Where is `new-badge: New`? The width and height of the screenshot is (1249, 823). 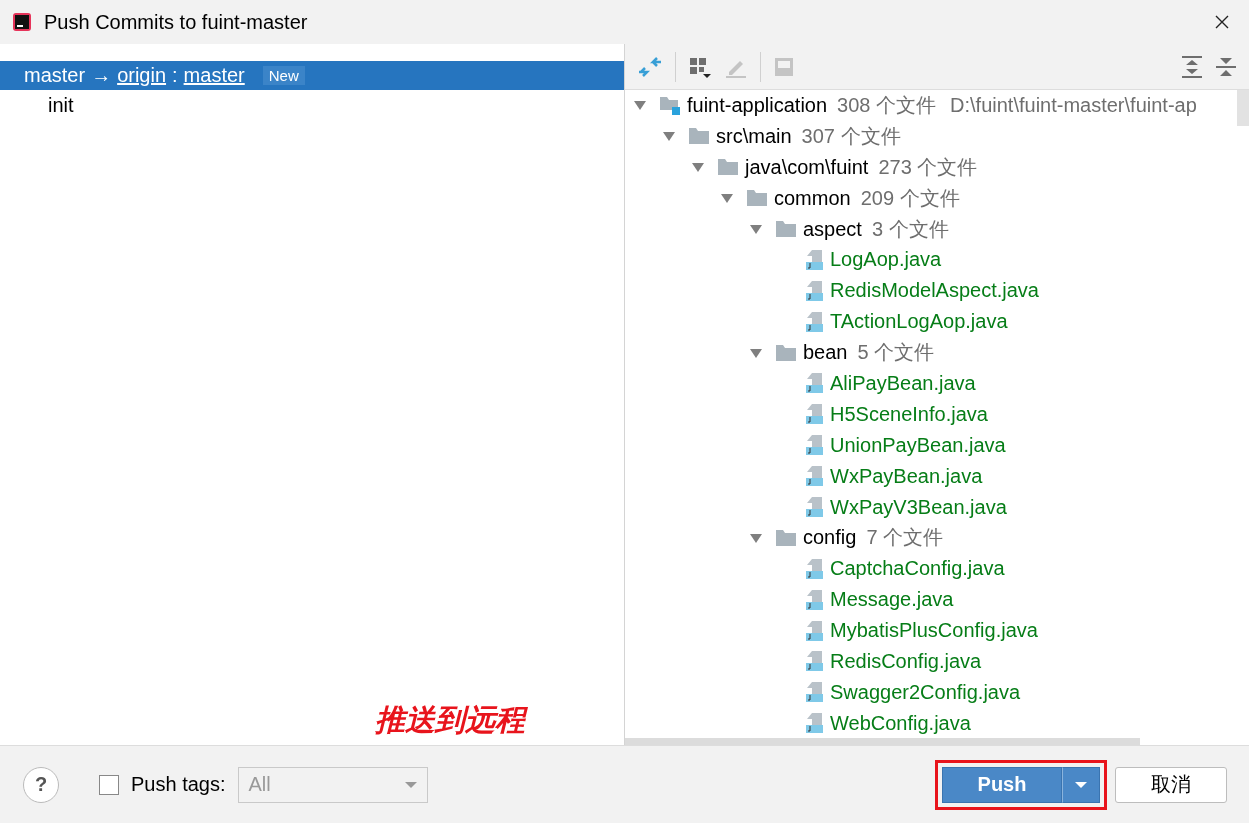 new-badge: New is located at coordinates (283, 75).